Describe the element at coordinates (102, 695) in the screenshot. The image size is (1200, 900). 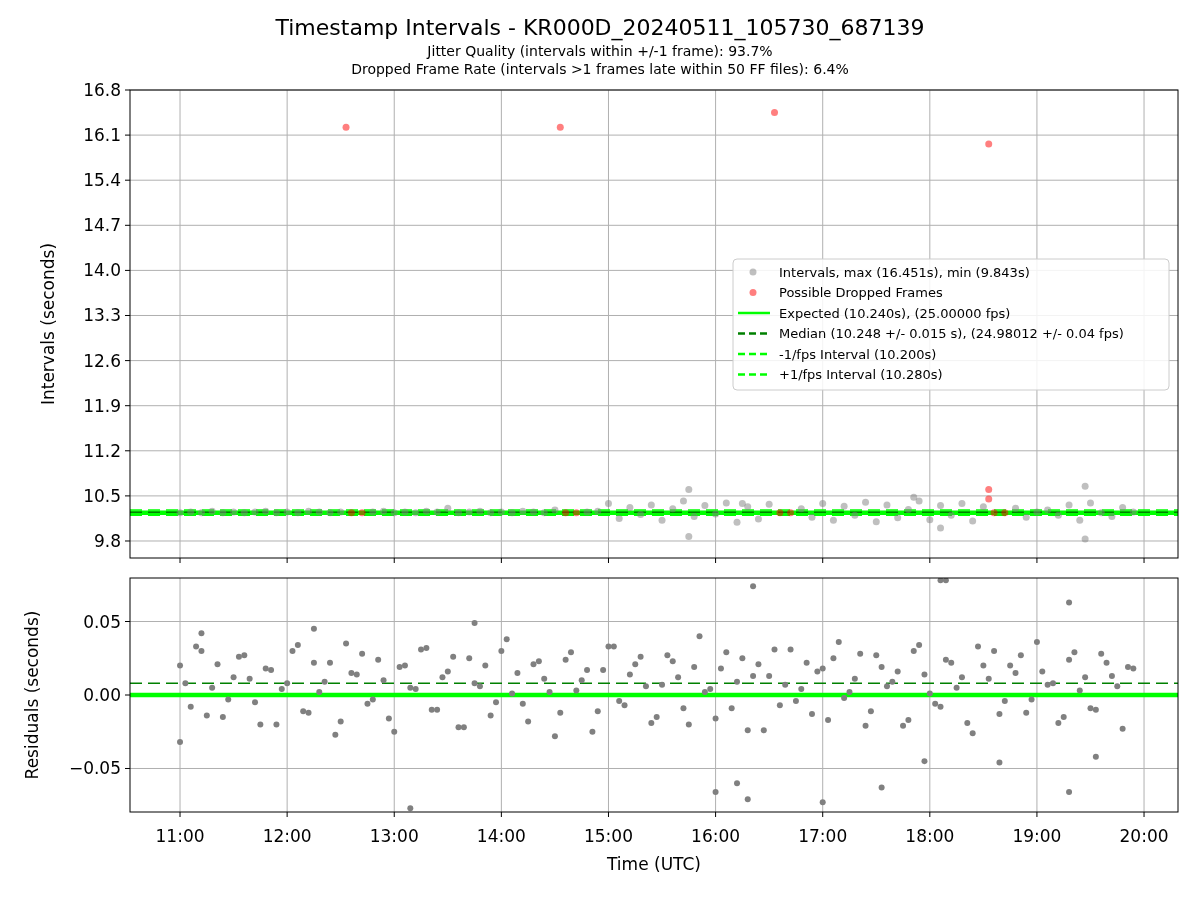
I see `tick-label: 0.00` at that location.